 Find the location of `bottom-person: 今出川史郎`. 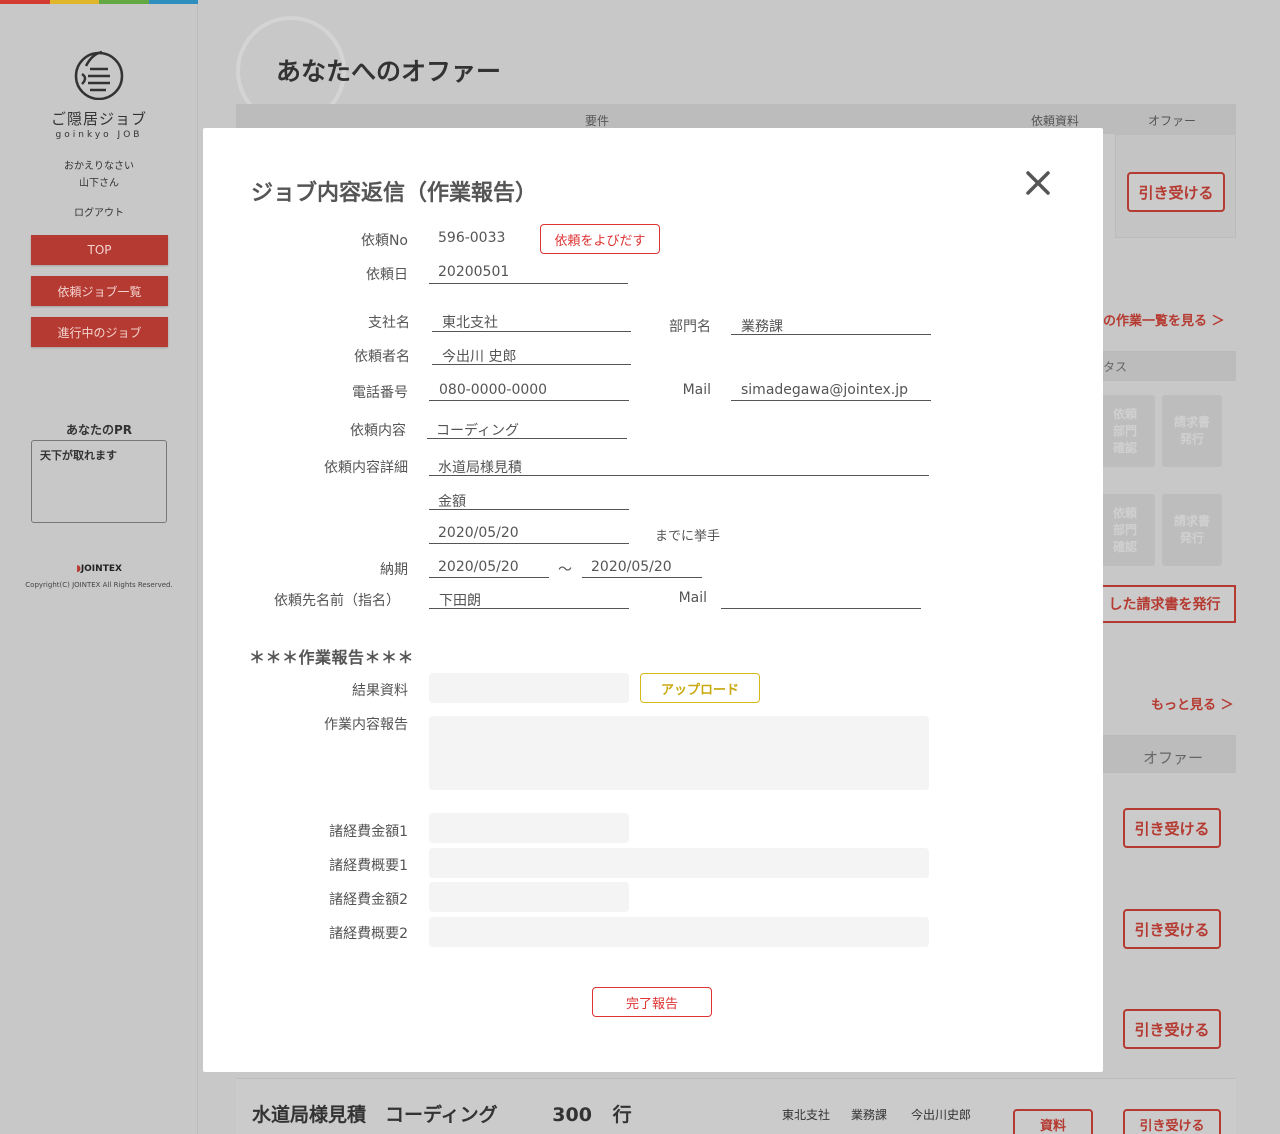

bottom-person: 今出川史郎 is located at coordinates (941, 1115).